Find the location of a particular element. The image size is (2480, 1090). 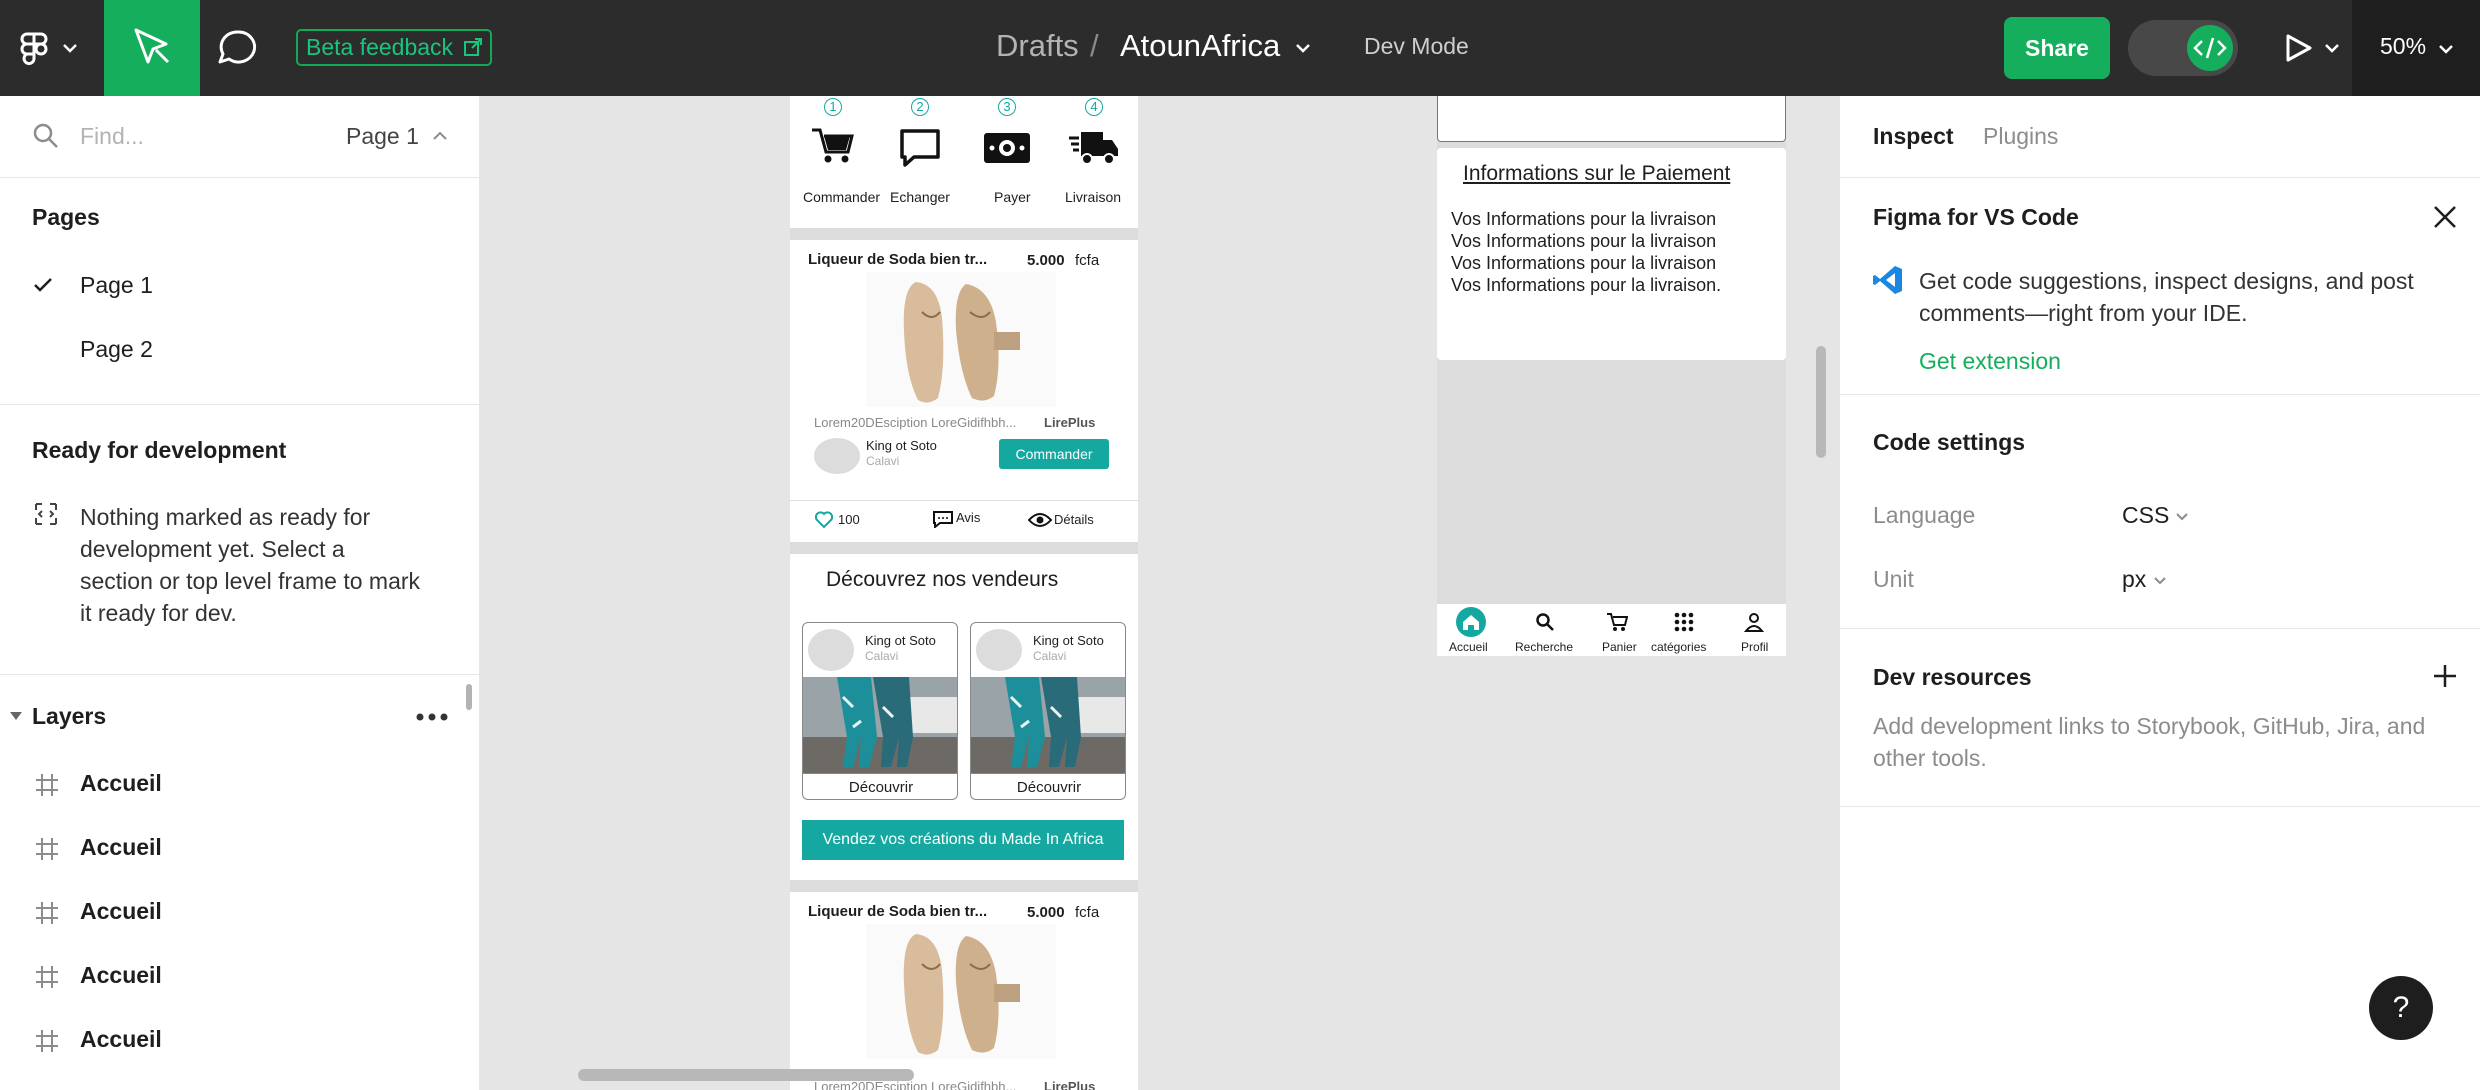

file-name: AtounAfrica is located at coordinates (1200, 46).